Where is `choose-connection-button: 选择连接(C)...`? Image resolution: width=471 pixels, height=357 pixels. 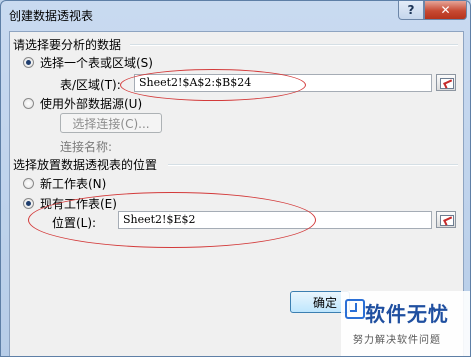
choose-connection-button: 选择连接(C)... is located at coordinates (111, 123).